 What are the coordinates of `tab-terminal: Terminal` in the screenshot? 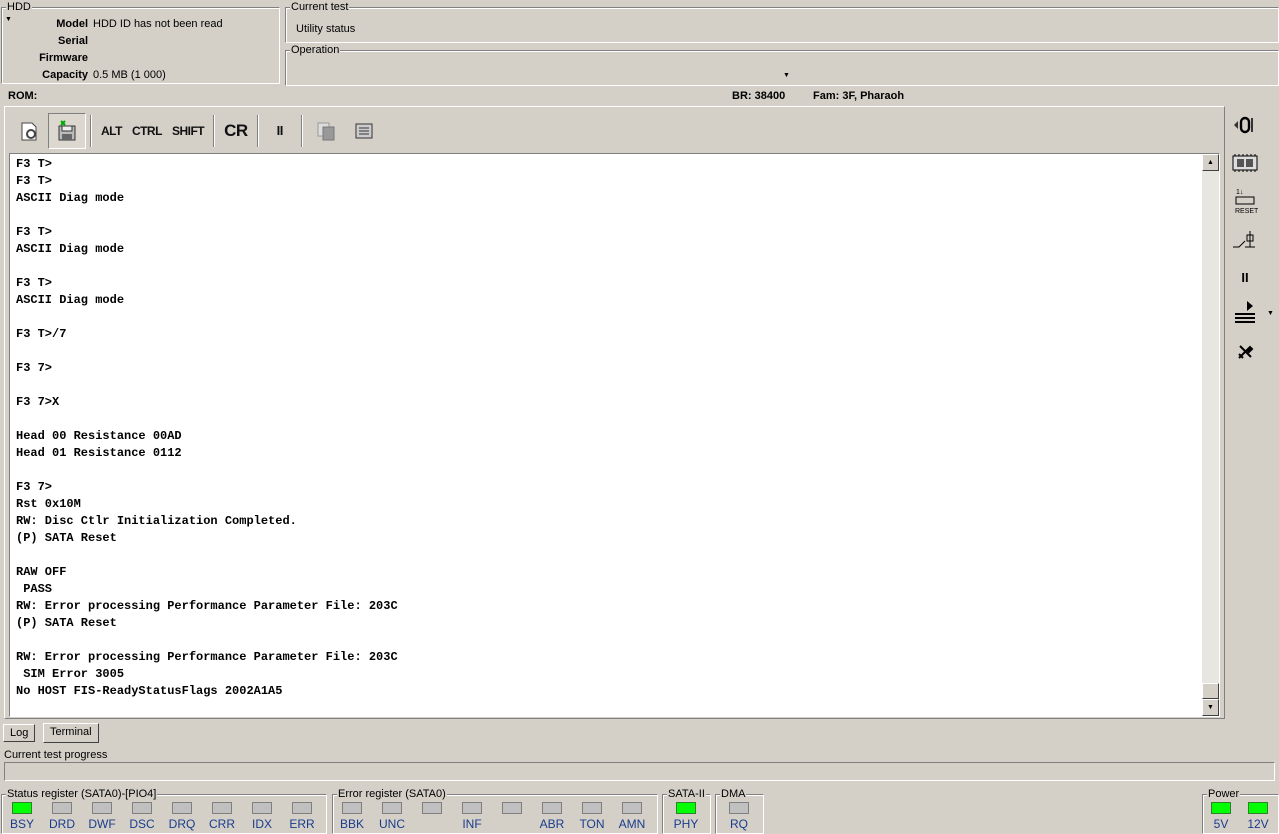 It's located at (71, 733).